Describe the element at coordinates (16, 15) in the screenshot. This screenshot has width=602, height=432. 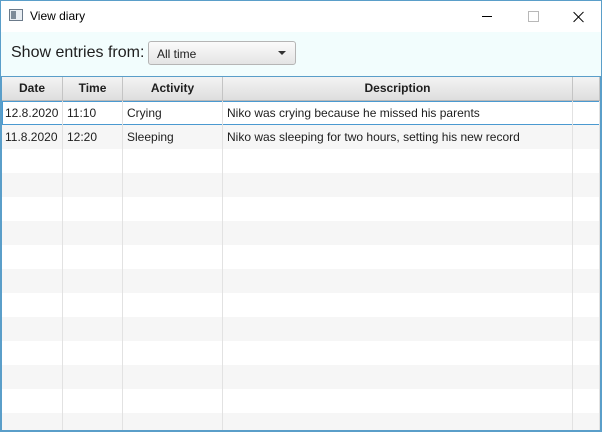
I see `app-window-icon` at that location.